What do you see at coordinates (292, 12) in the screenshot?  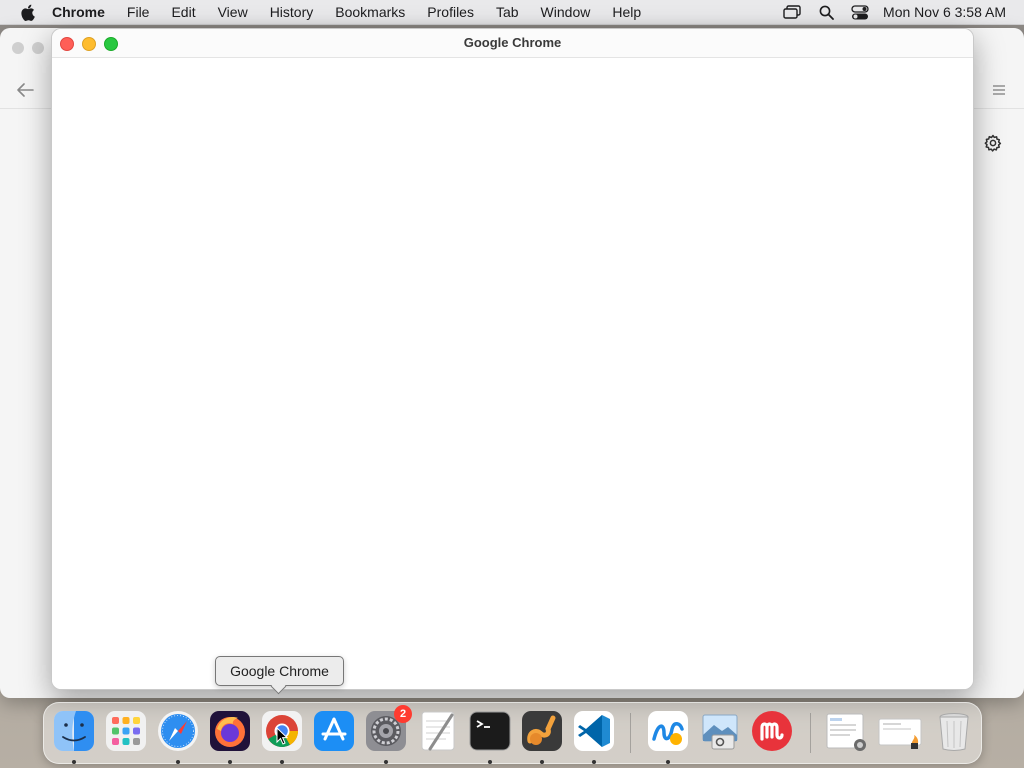 I see `menu-history: History` at bounding box center [292, 12].